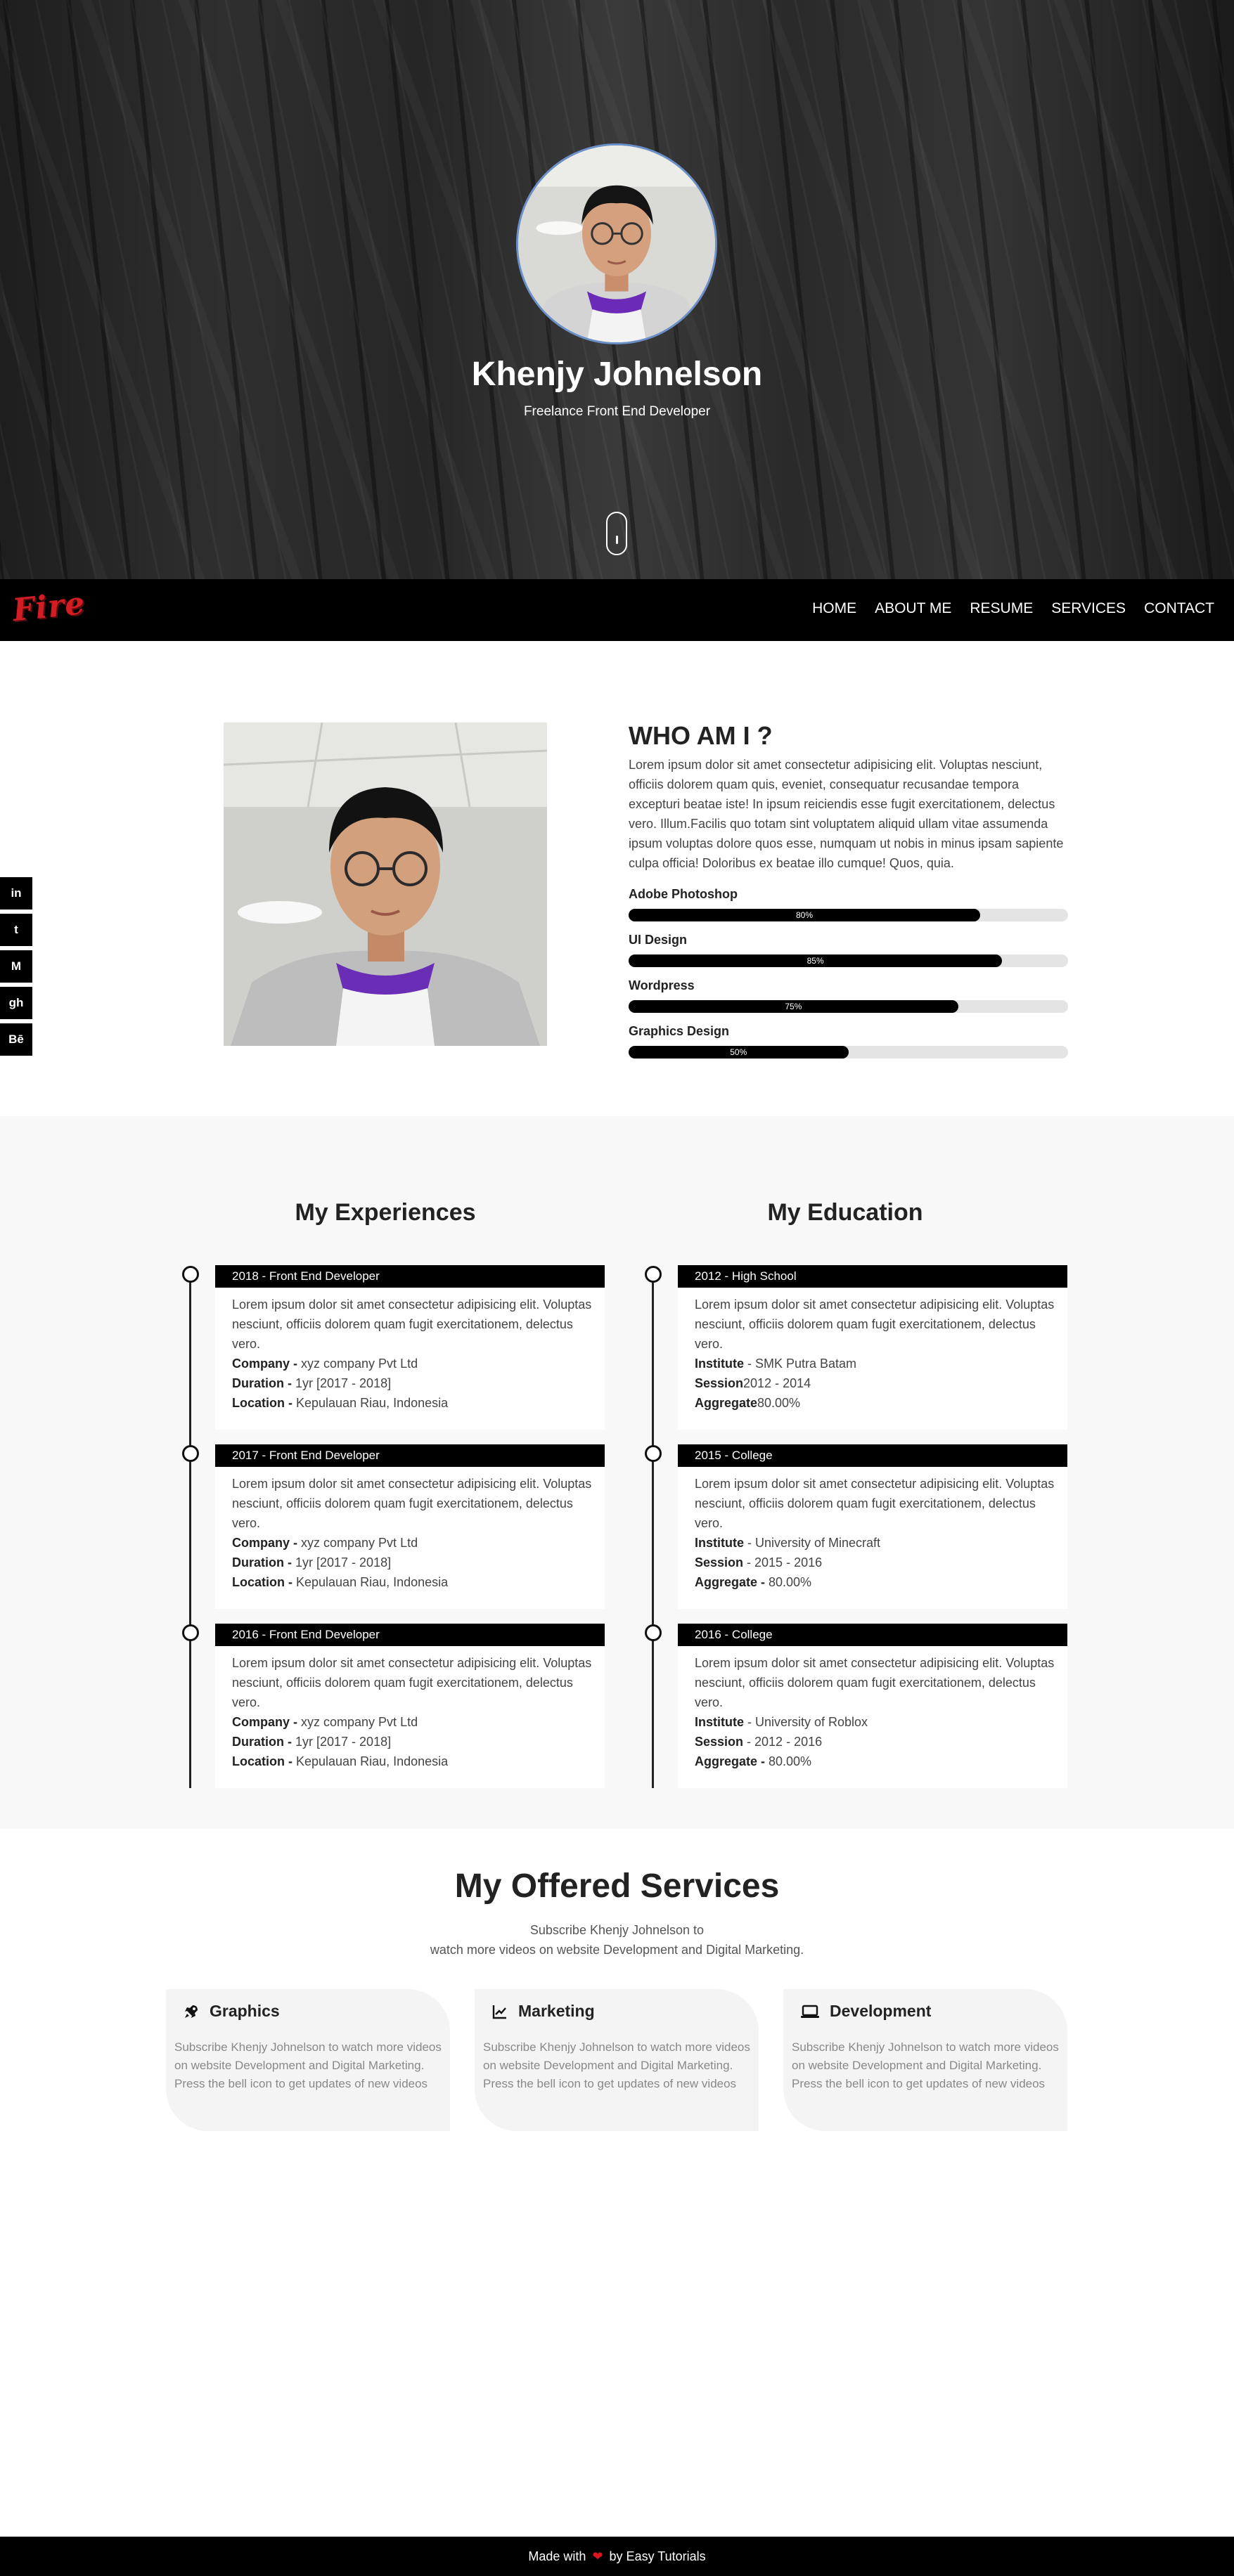 Image resolution: width=1234 pixels, height=2576 pixels. What do you see at coordinates (617, 1887) in the screenshot?
I see `services-title: My Offered Services` at bounding box center [617, 1887].